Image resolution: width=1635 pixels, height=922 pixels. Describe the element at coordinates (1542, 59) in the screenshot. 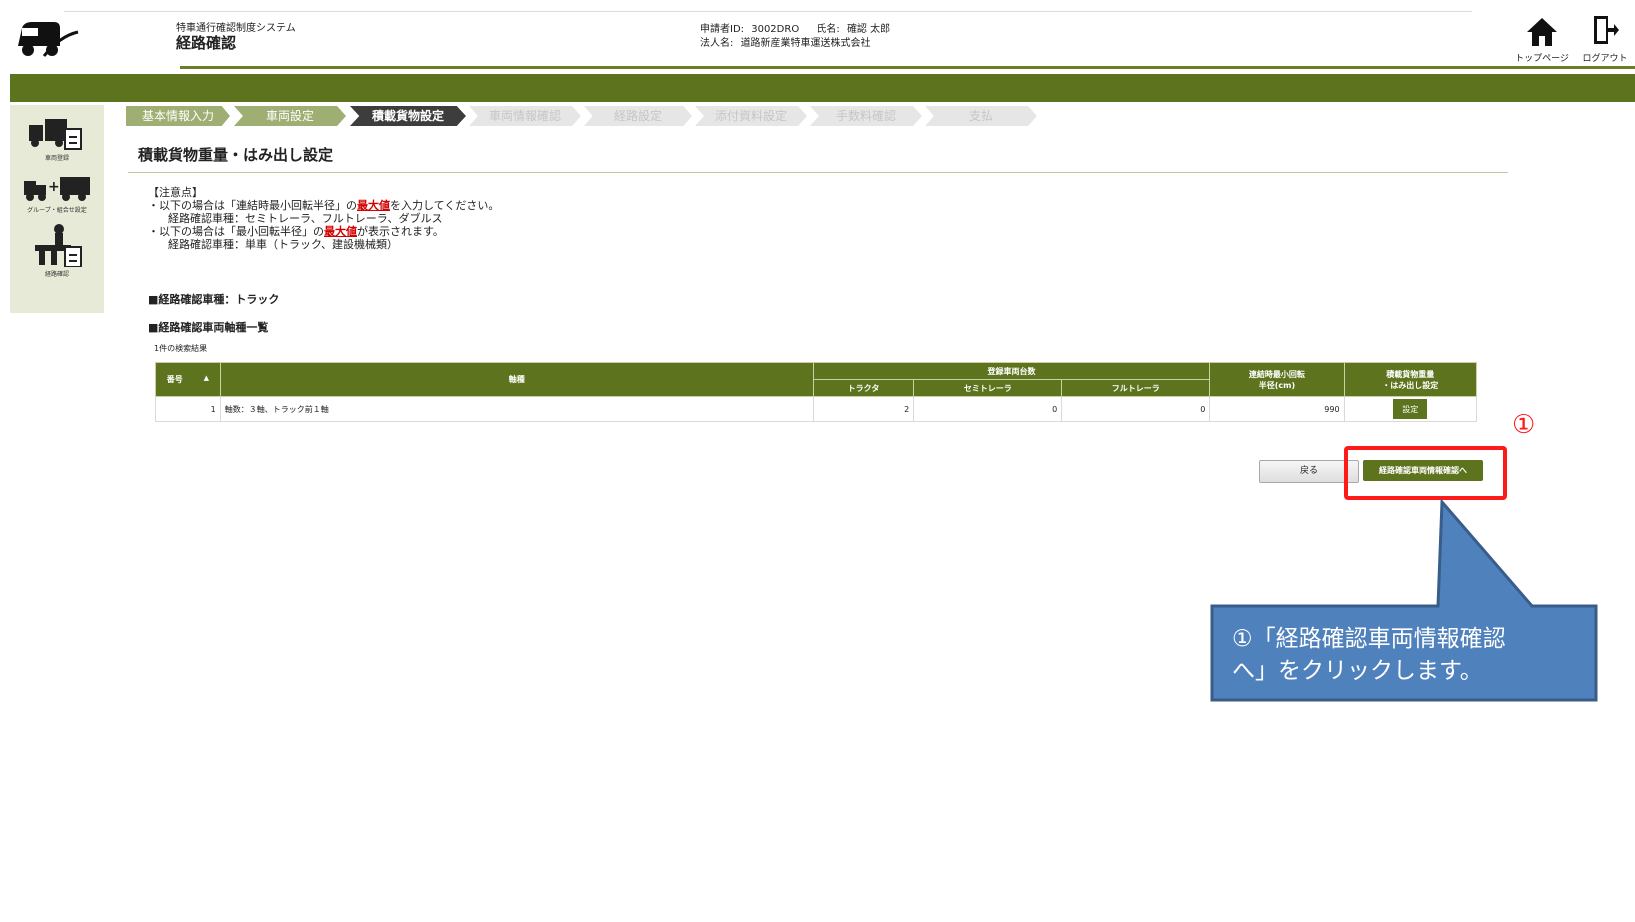

I see `top-page-label: トップページ` at that location.